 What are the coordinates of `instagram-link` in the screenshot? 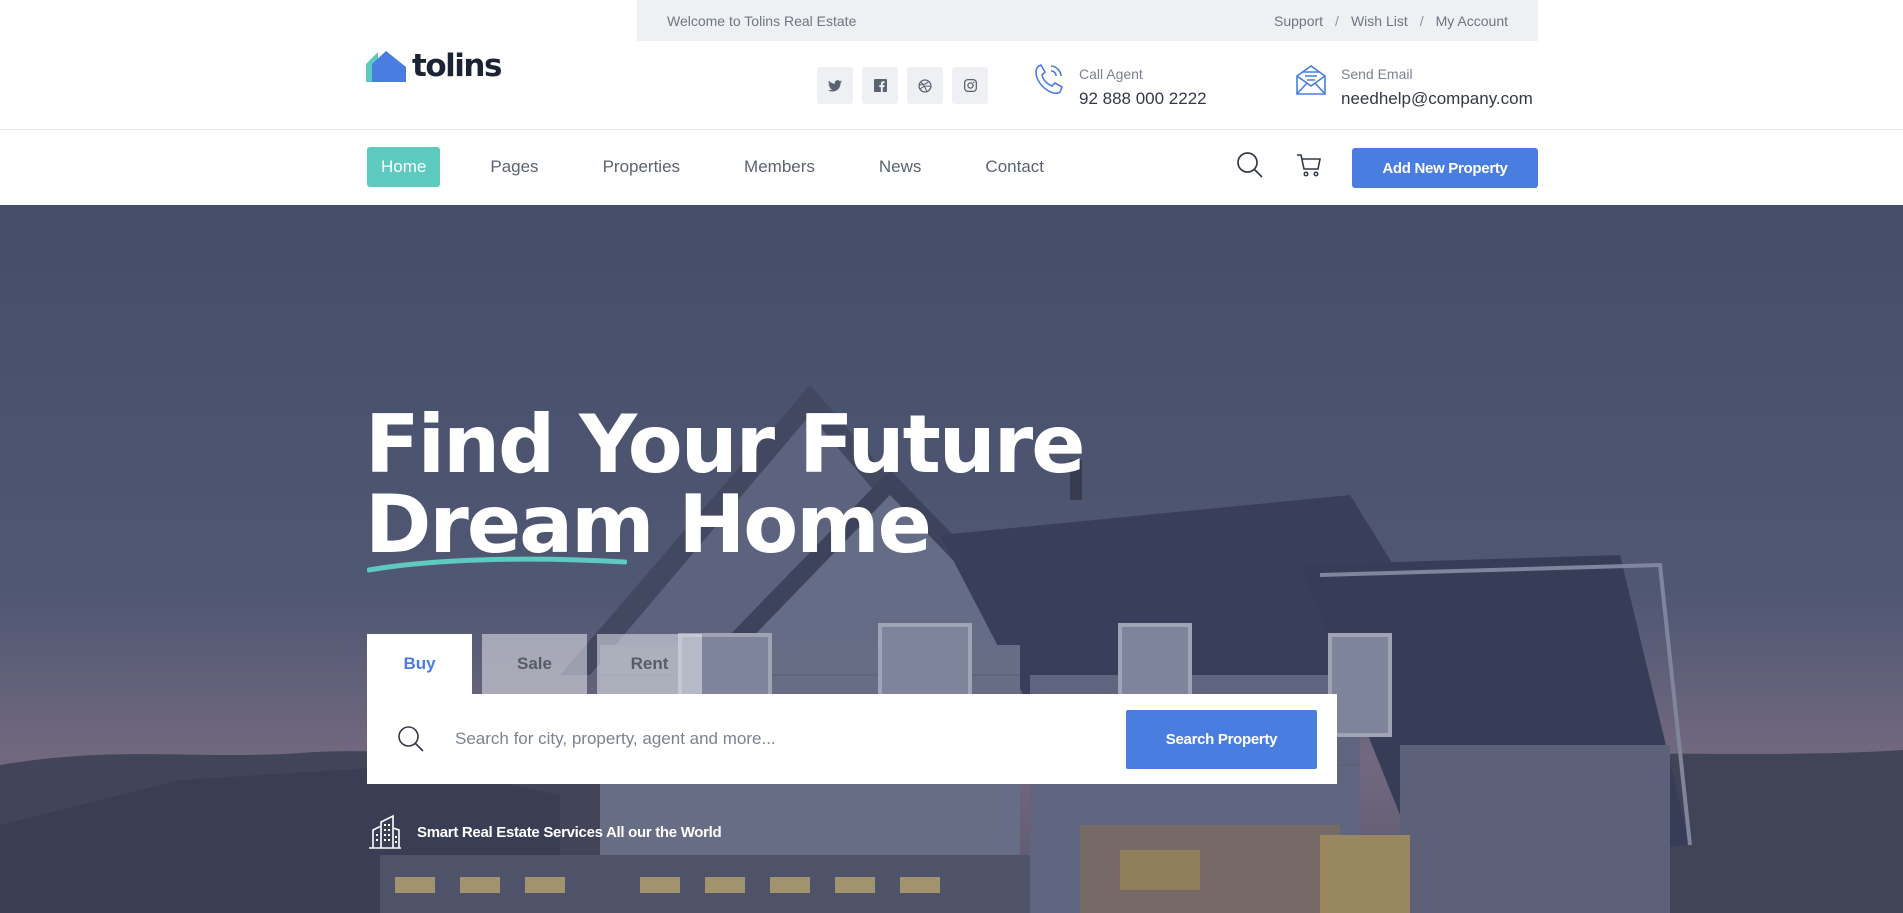 It's located at (970, 85).